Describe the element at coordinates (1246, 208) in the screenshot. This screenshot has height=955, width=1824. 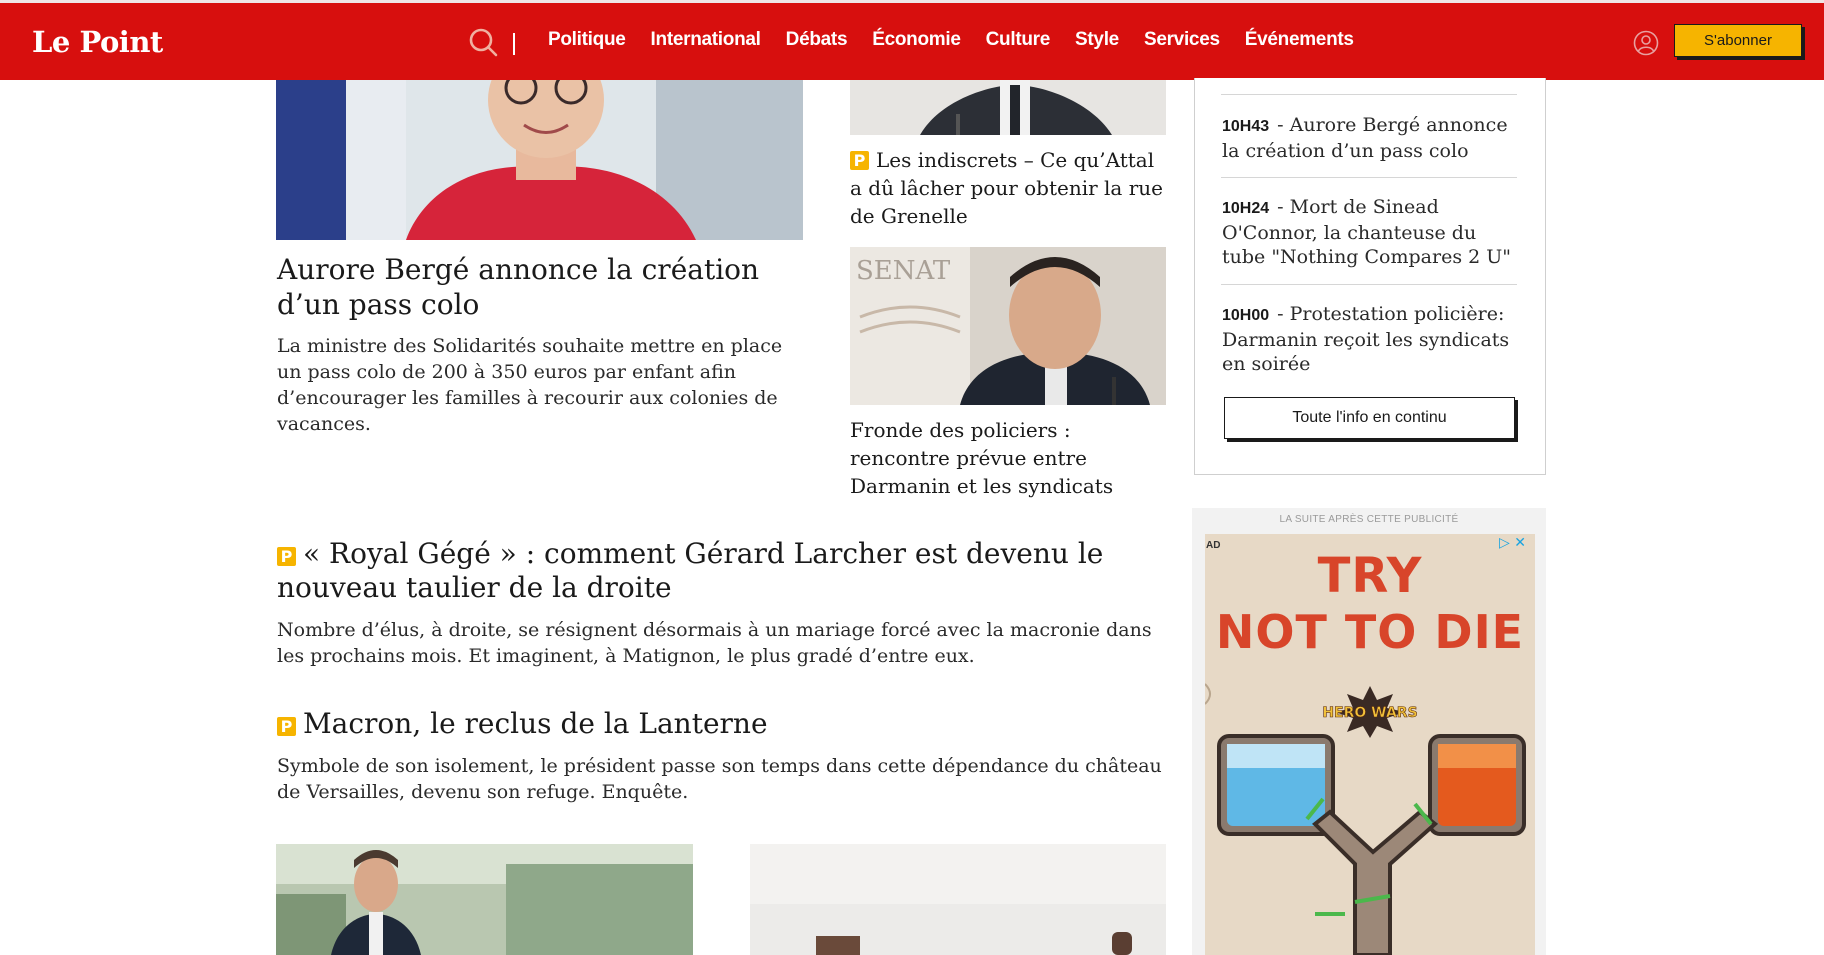
I see `live-item-time: 10H24` at that location.